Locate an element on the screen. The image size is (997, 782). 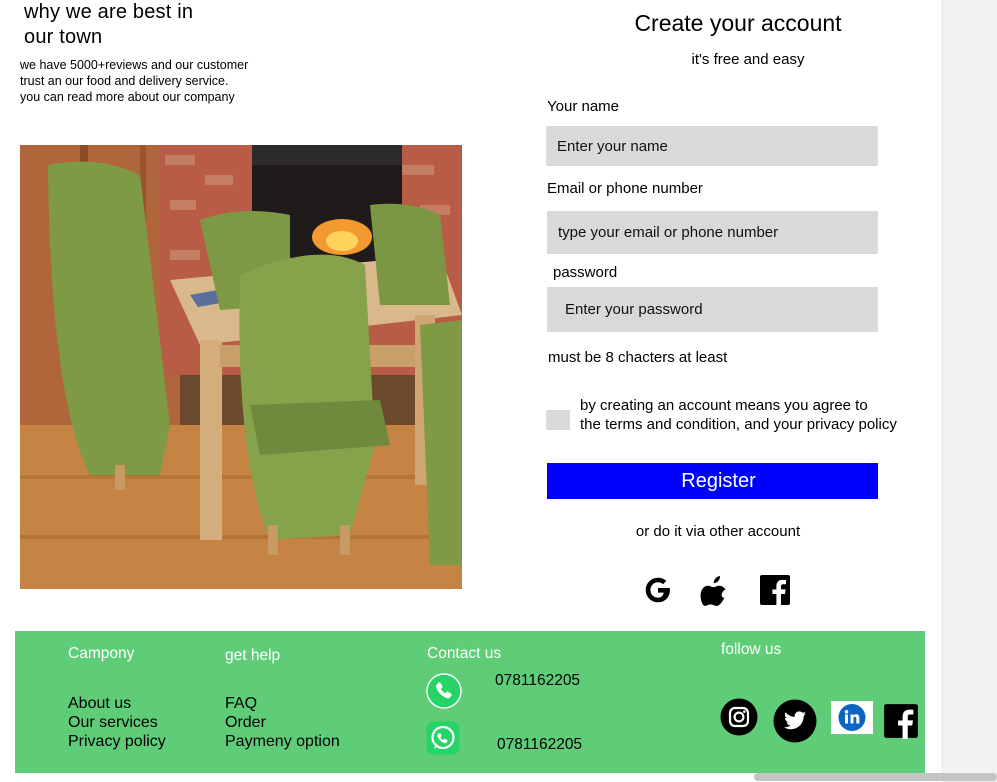
google-icon is located at coordinates (658, 590).